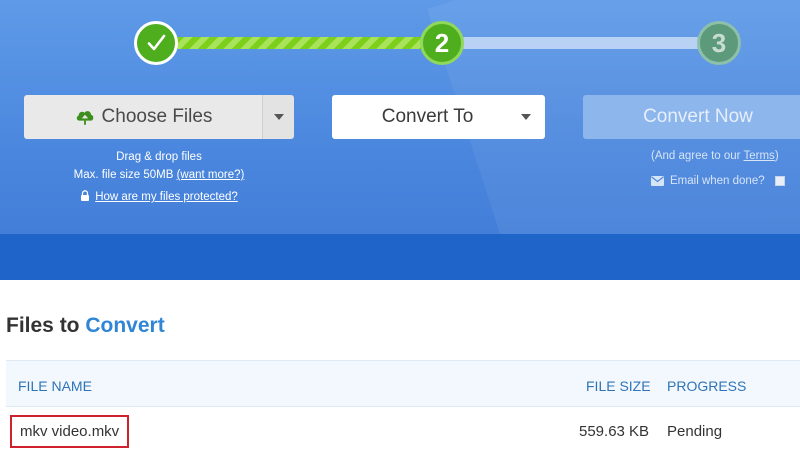  What do you see at coordinates (779, 181) in the screenshot?
I see `email-when-done-checkbox` at bounding box center [779, 181].